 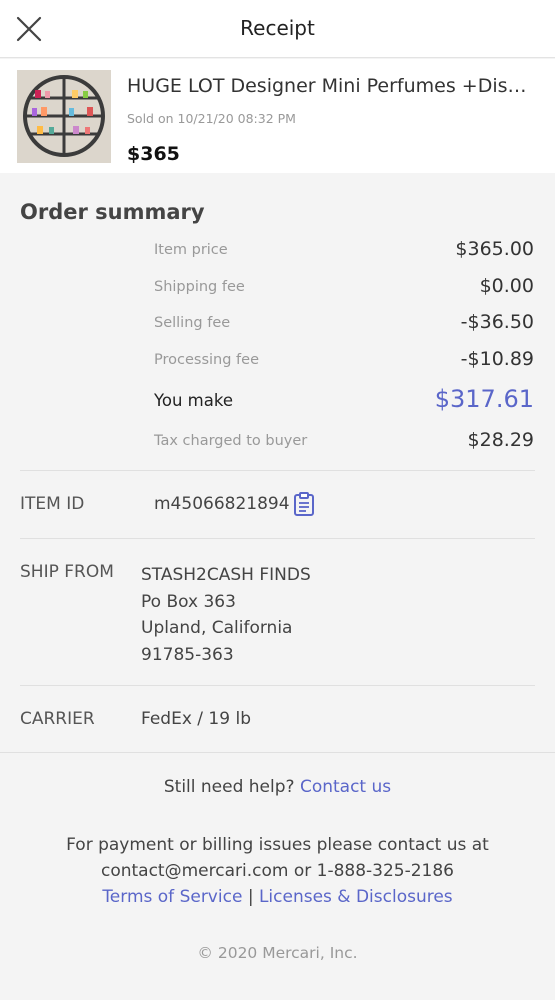 I want to click on summary-label: Processing fee, so click(x=206, y=360).